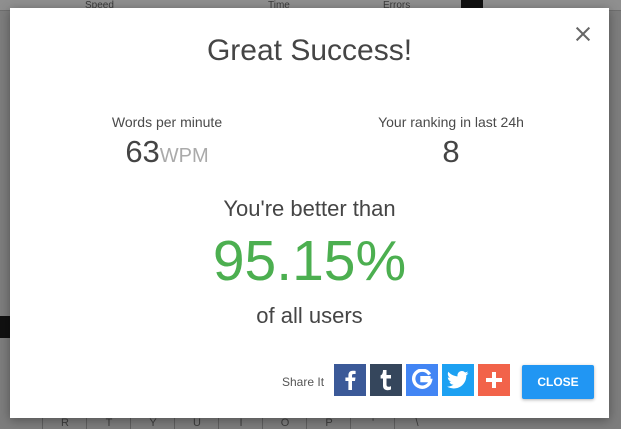 The image size is (621, 429). I want to click on background-key: I, so click(240, 423).